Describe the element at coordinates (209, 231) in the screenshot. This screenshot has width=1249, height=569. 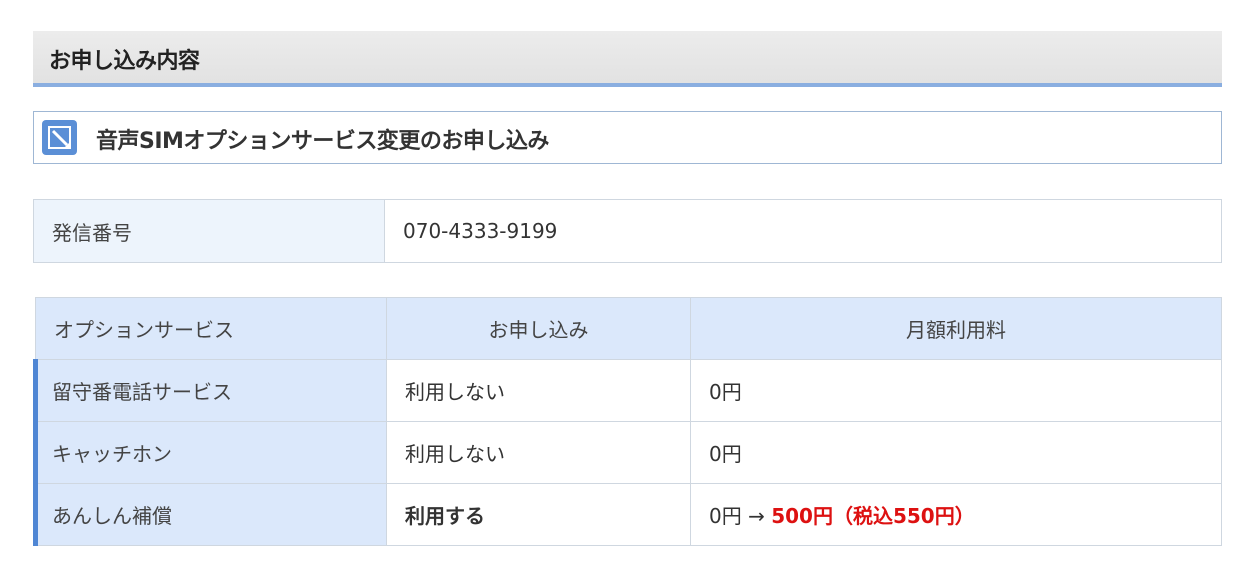
I see `phone-number-label: 発信番号` at that location.